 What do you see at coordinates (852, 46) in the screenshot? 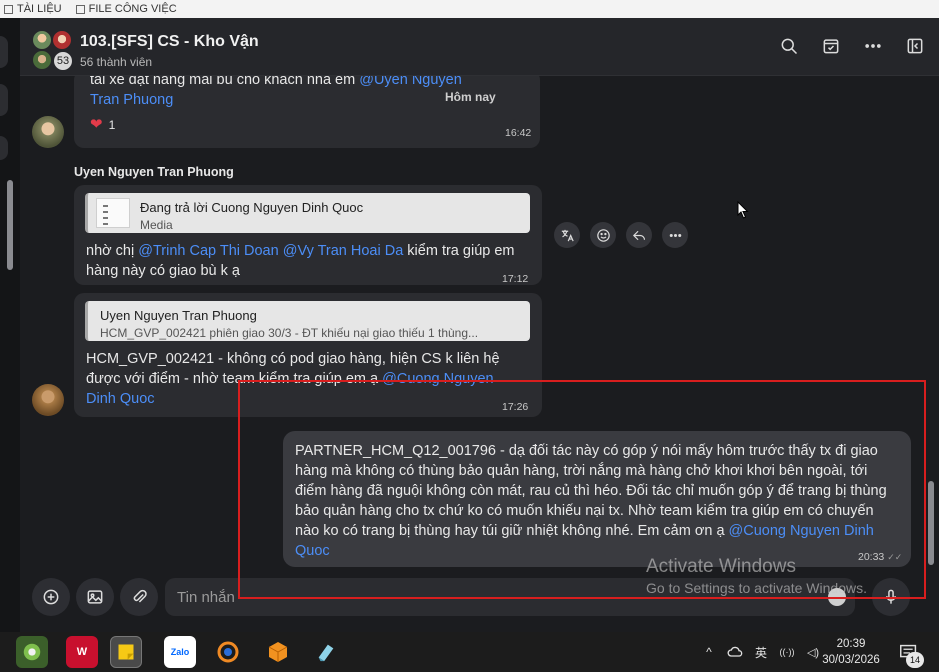
I see `header-actions` at bounding box center [852, 46].